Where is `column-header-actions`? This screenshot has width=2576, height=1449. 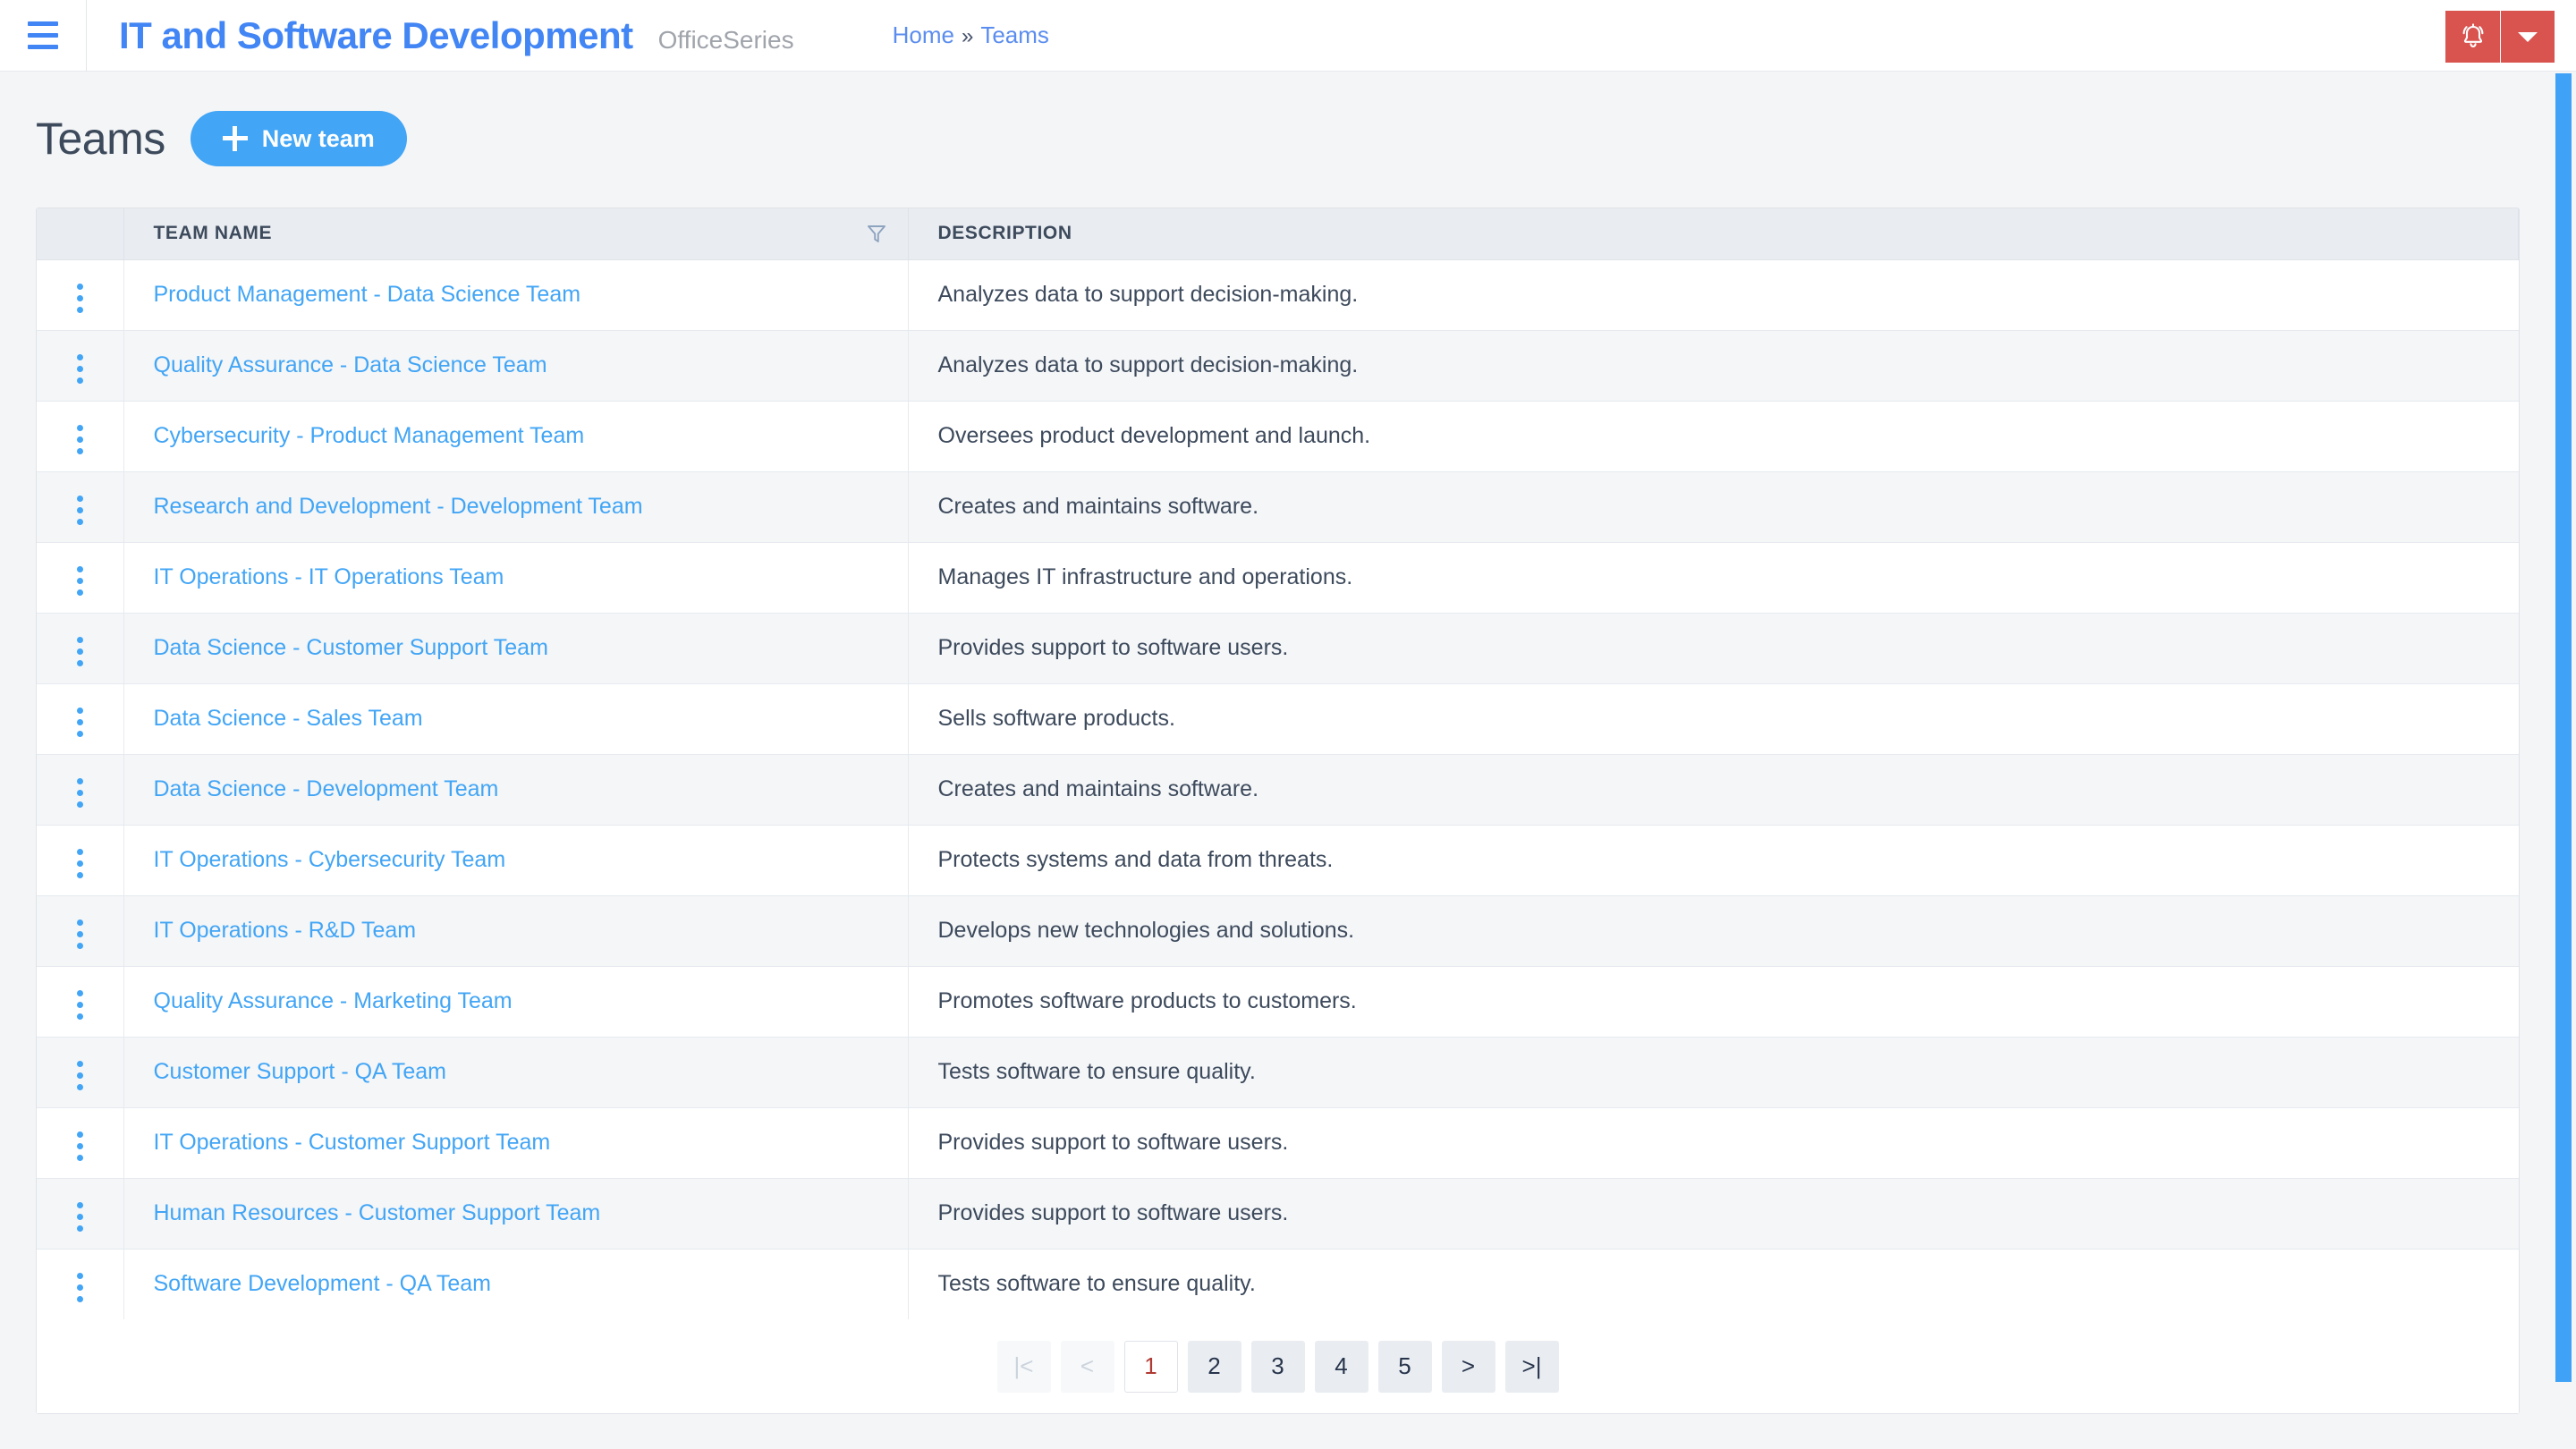 column-header-actions is located at coordinates (80, 234).